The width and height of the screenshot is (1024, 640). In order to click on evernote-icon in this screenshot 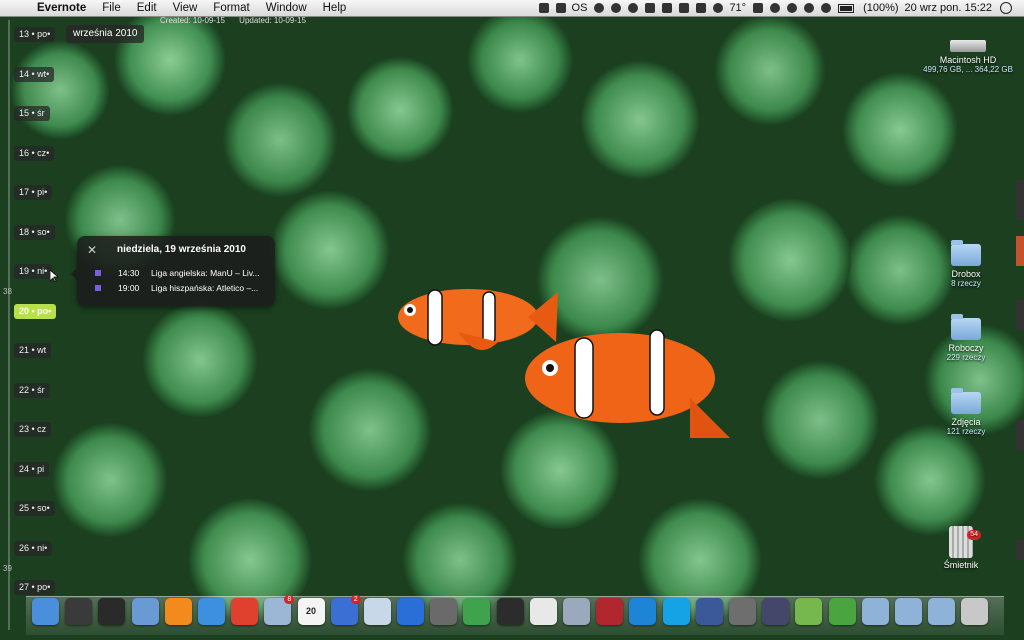, I will do `click(477, 611)`.